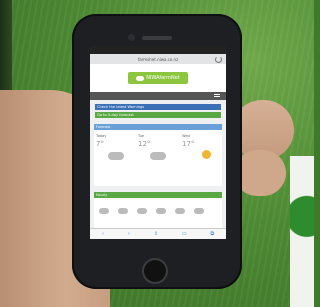  What do you see at coordinates (103, 234) in the screenshot?
I see `back-icon: ‹` at bounding box center [103, 234].